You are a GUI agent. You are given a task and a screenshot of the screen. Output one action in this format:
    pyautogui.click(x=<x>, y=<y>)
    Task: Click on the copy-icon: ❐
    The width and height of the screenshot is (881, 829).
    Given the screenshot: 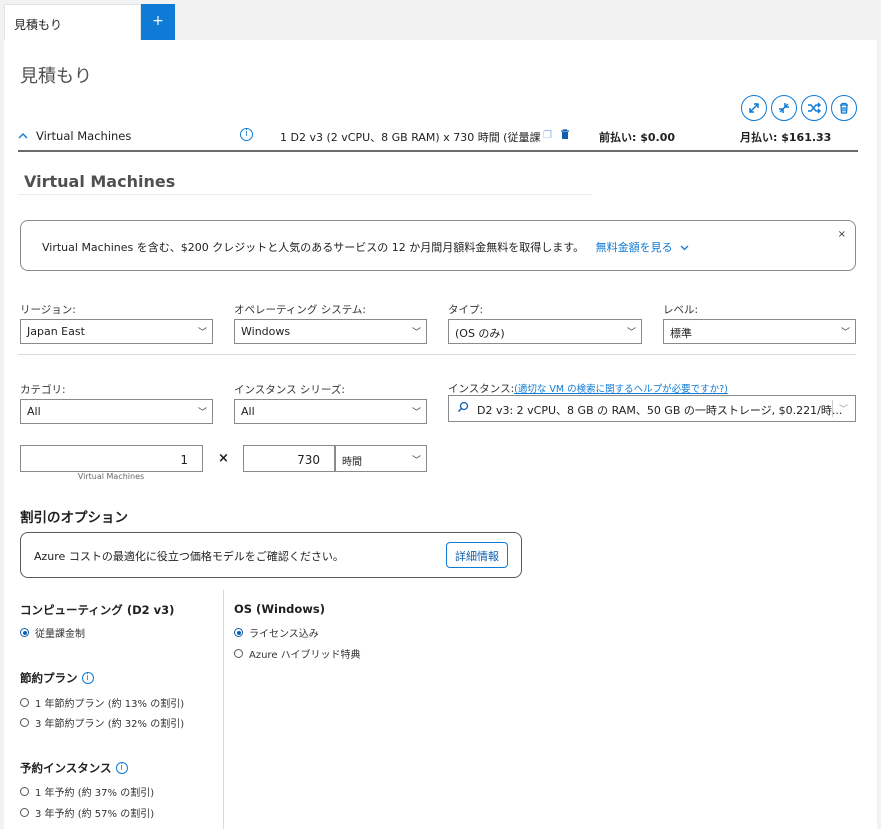 What is the action you would take?
    pyautogui.click(x=547, y=135)
    